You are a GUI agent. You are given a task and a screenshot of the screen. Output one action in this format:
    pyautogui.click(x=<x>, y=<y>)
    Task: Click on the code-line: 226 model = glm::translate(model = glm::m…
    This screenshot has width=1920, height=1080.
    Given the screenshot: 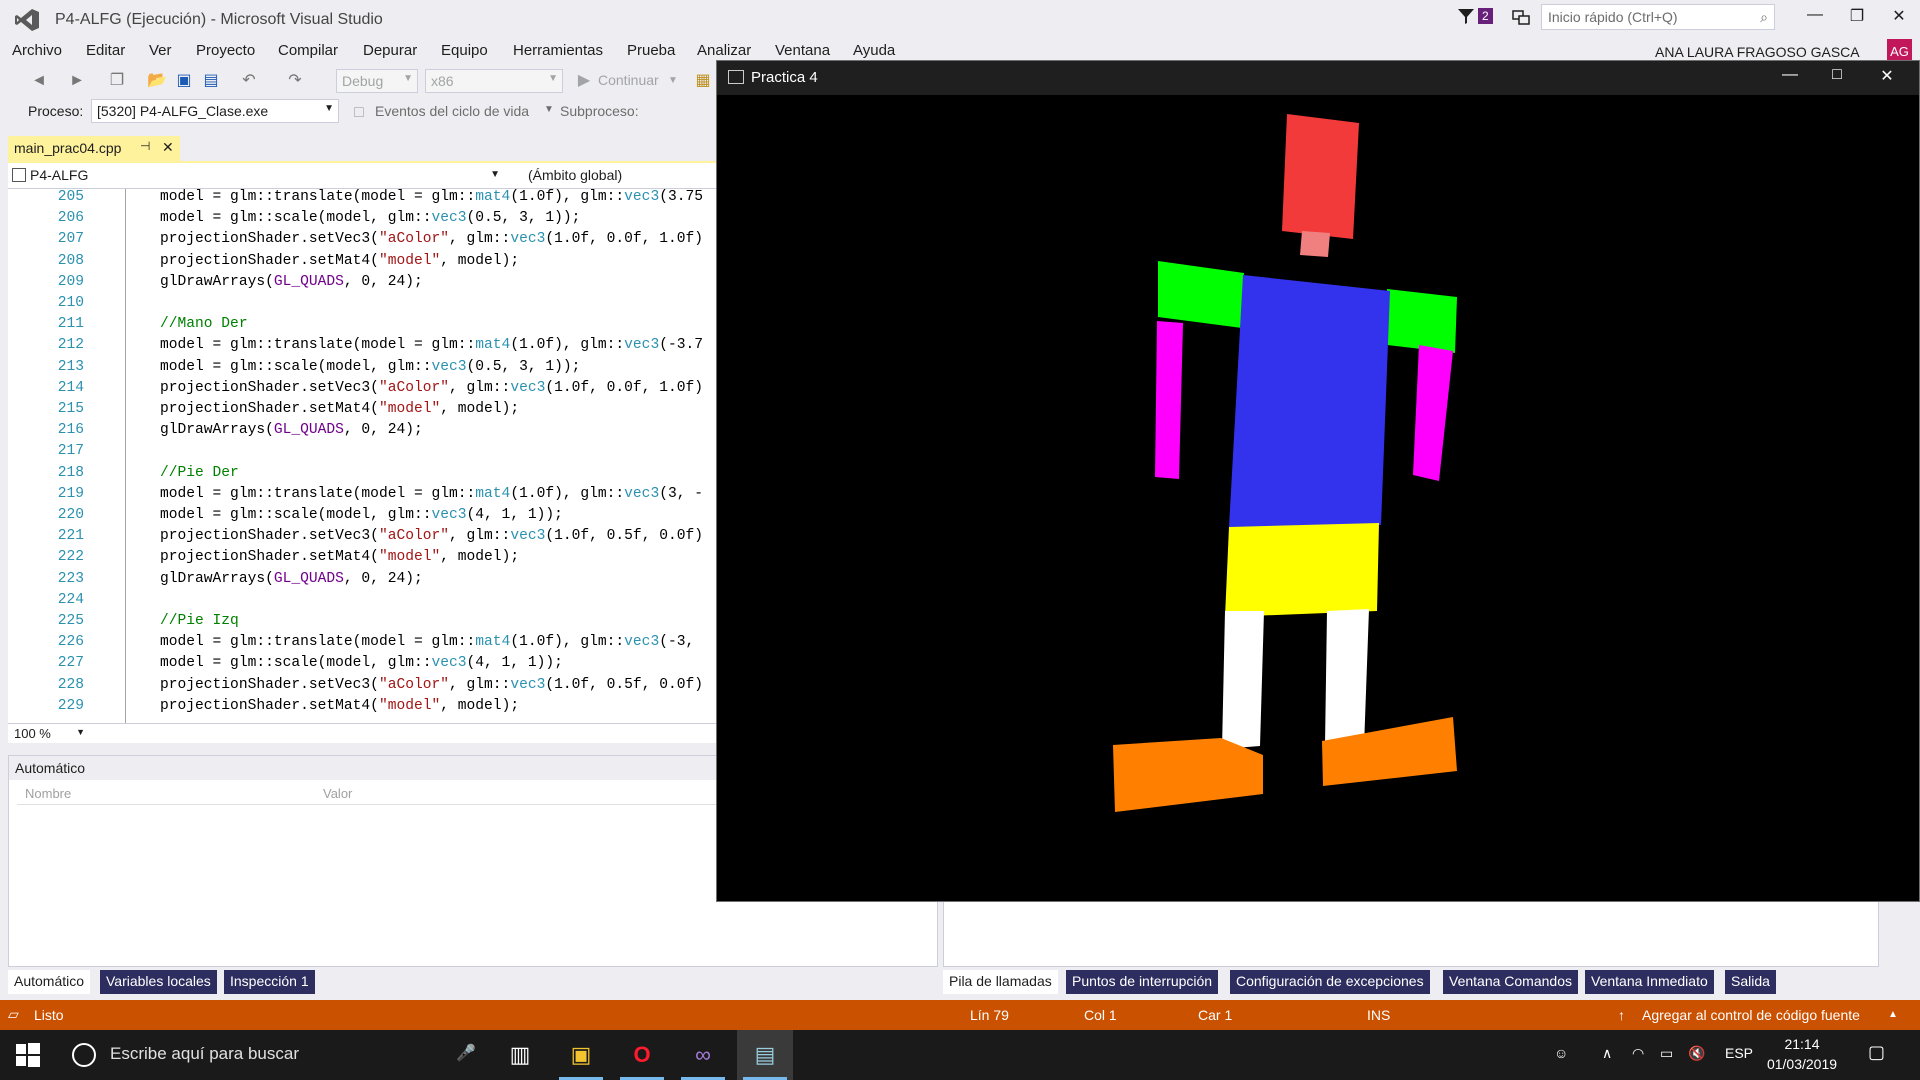 What is the action you would take?
    pyautogui.click(x=362, y=644)
    